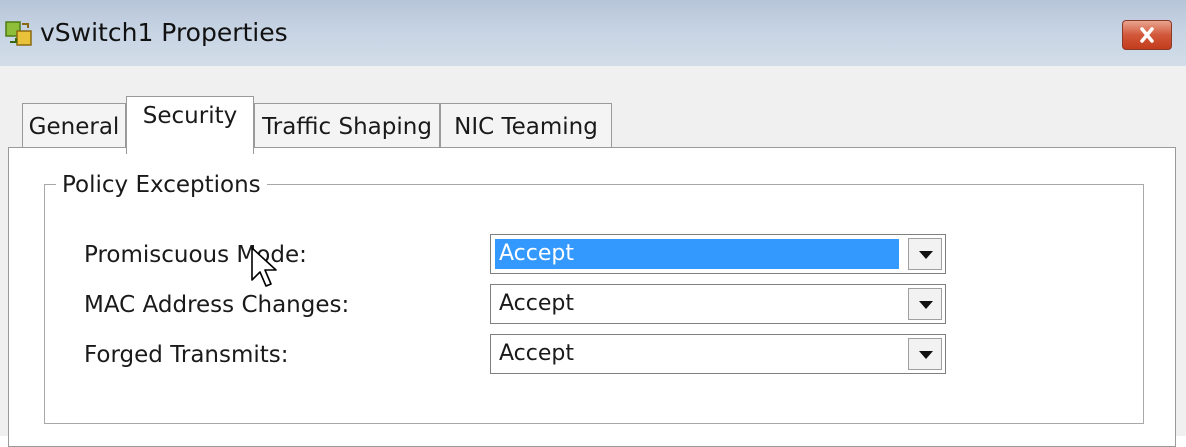 This screenshot has height=447, width=1186. I want to click on forged-transmits-value: Accept, so click(536, 353).